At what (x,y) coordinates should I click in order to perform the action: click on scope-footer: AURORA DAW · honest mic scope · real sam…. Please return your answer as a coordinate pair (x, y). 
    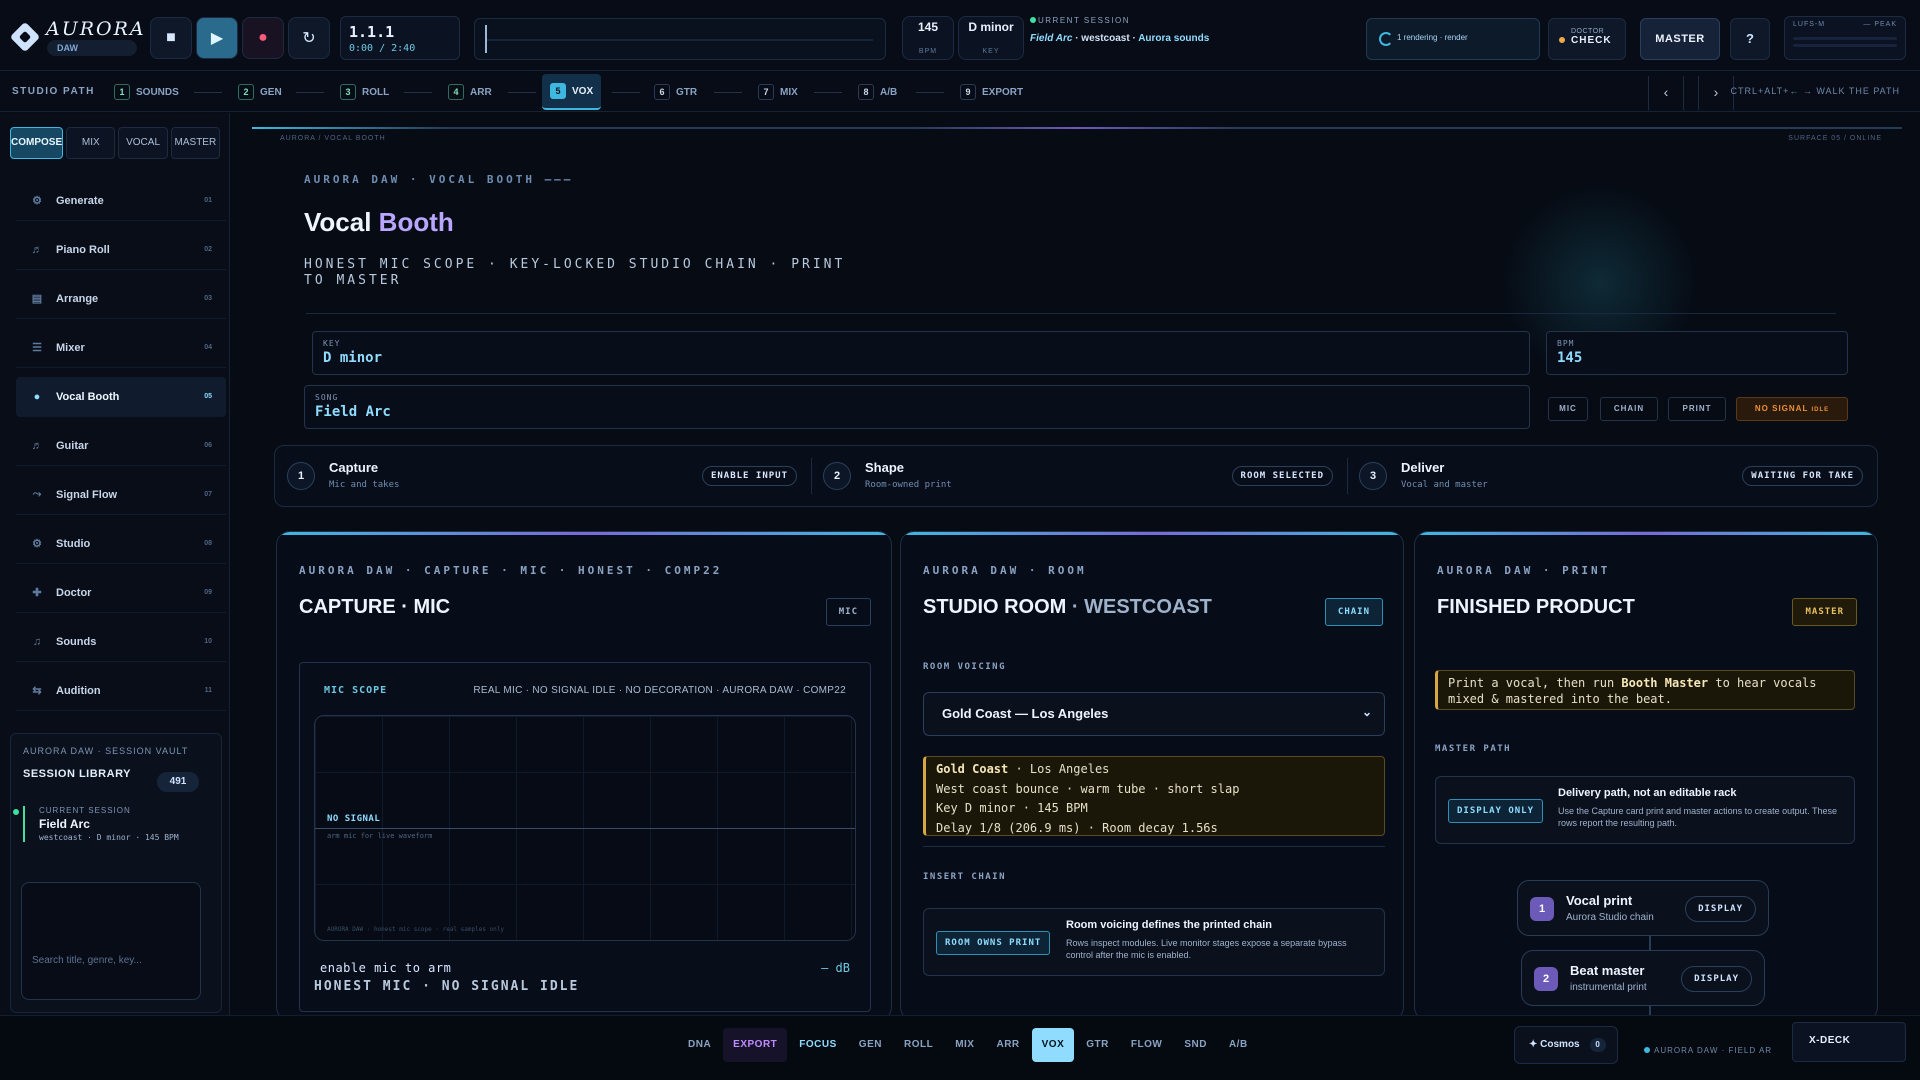
    Looking at the image, I should click on (416, 929).